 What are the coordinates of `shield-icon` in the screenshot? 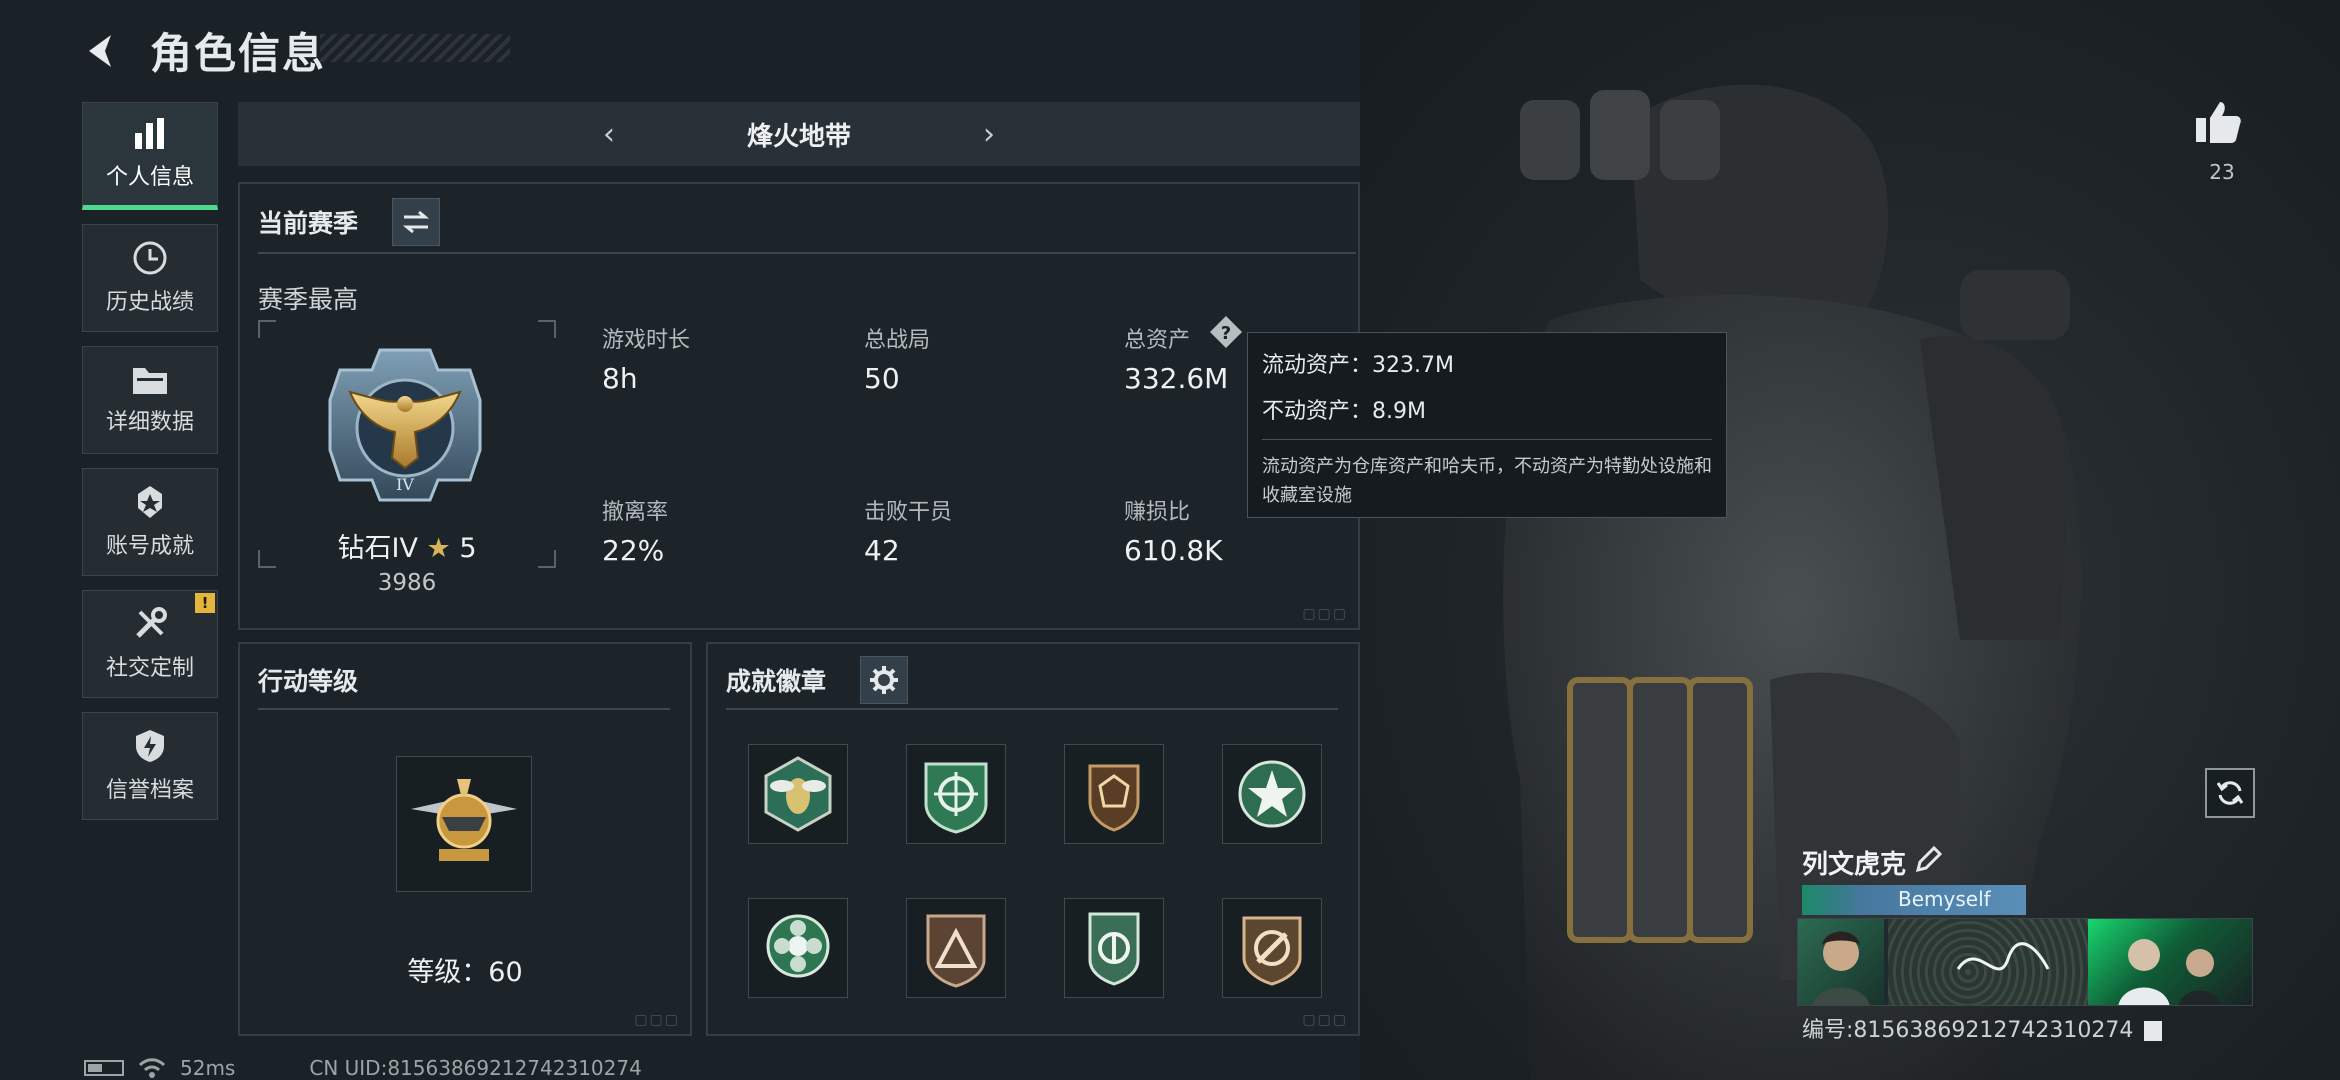 It's located at (150, 746).